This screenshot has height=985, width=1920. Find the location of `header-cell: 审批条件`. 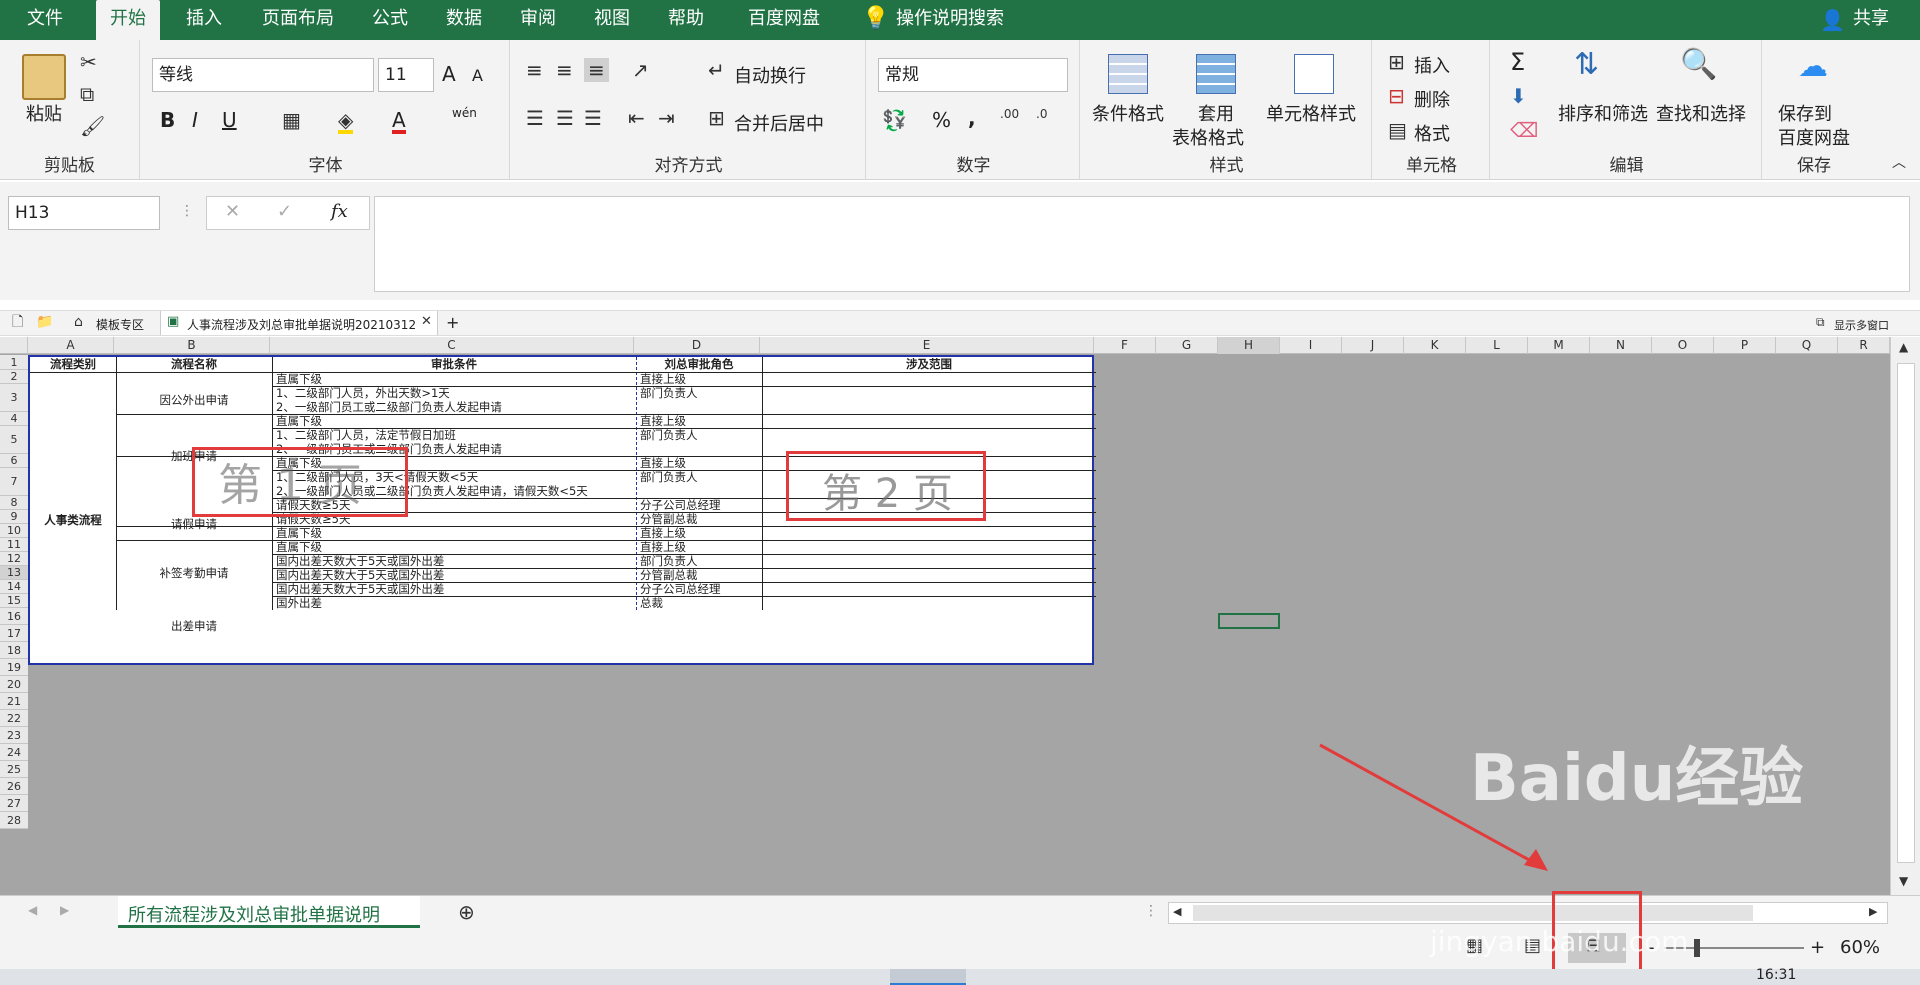

header-cell: 审批条件 is located at coordinates (454, 364).